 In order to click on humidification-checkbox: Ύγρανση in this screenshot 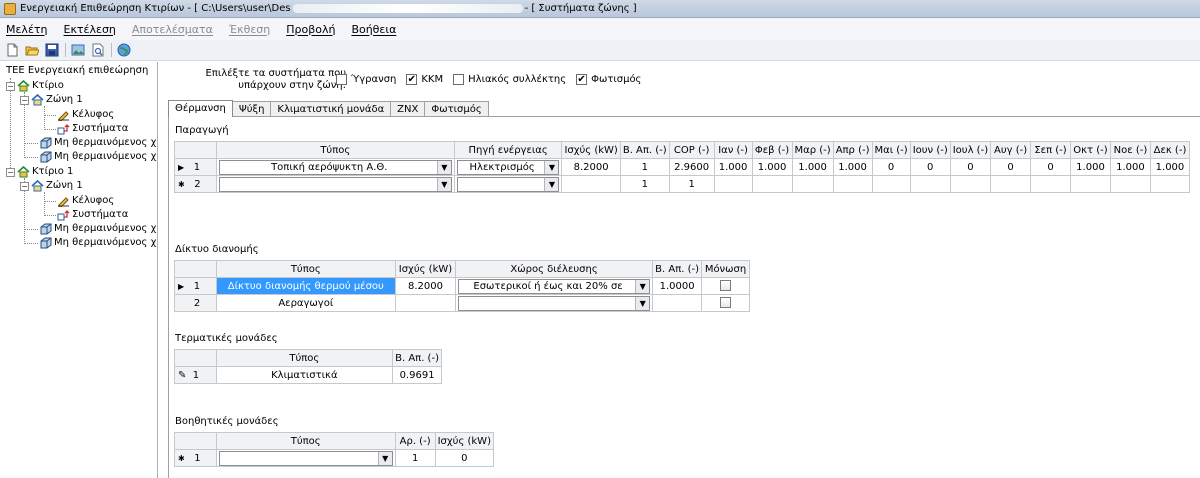, I will do `click(366, 79)`.